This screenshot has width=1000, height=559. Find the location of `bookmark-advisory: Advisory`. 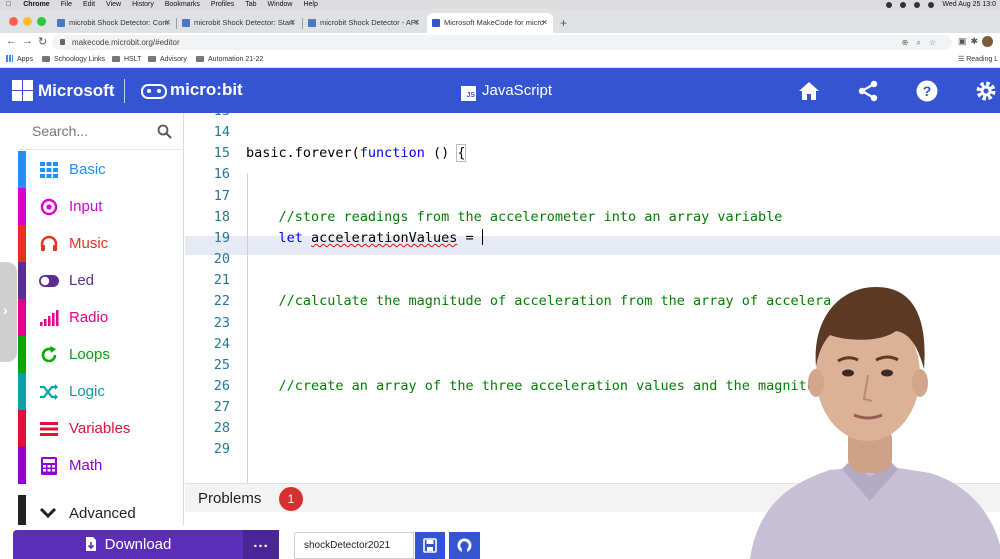

bookmark-advisory: Advisory is located at coordinates (167, 59).